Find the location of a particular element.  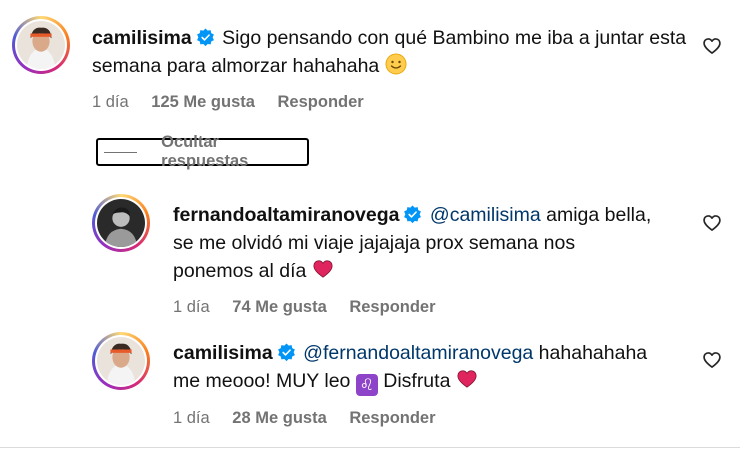

reply-text-line1: hahahahaha is located at coordinates (590, 353).